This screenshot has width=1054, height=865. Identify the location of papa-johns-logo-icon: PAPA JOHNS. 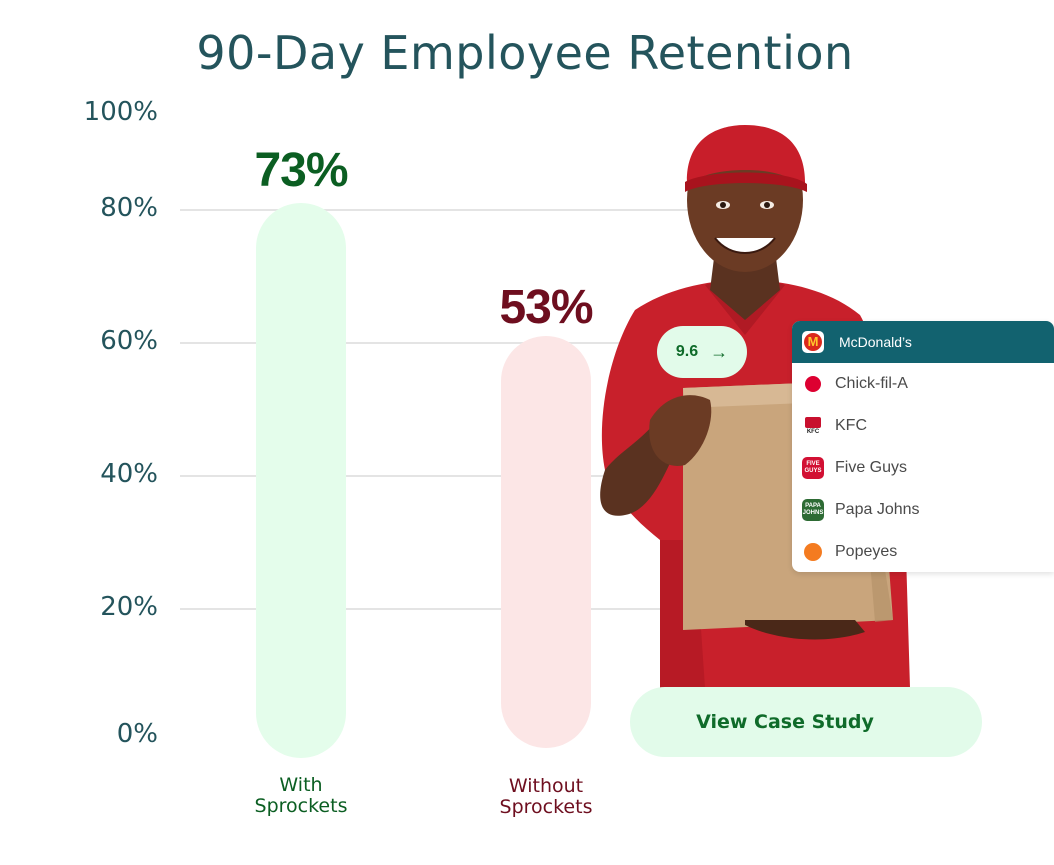
(813, 510).